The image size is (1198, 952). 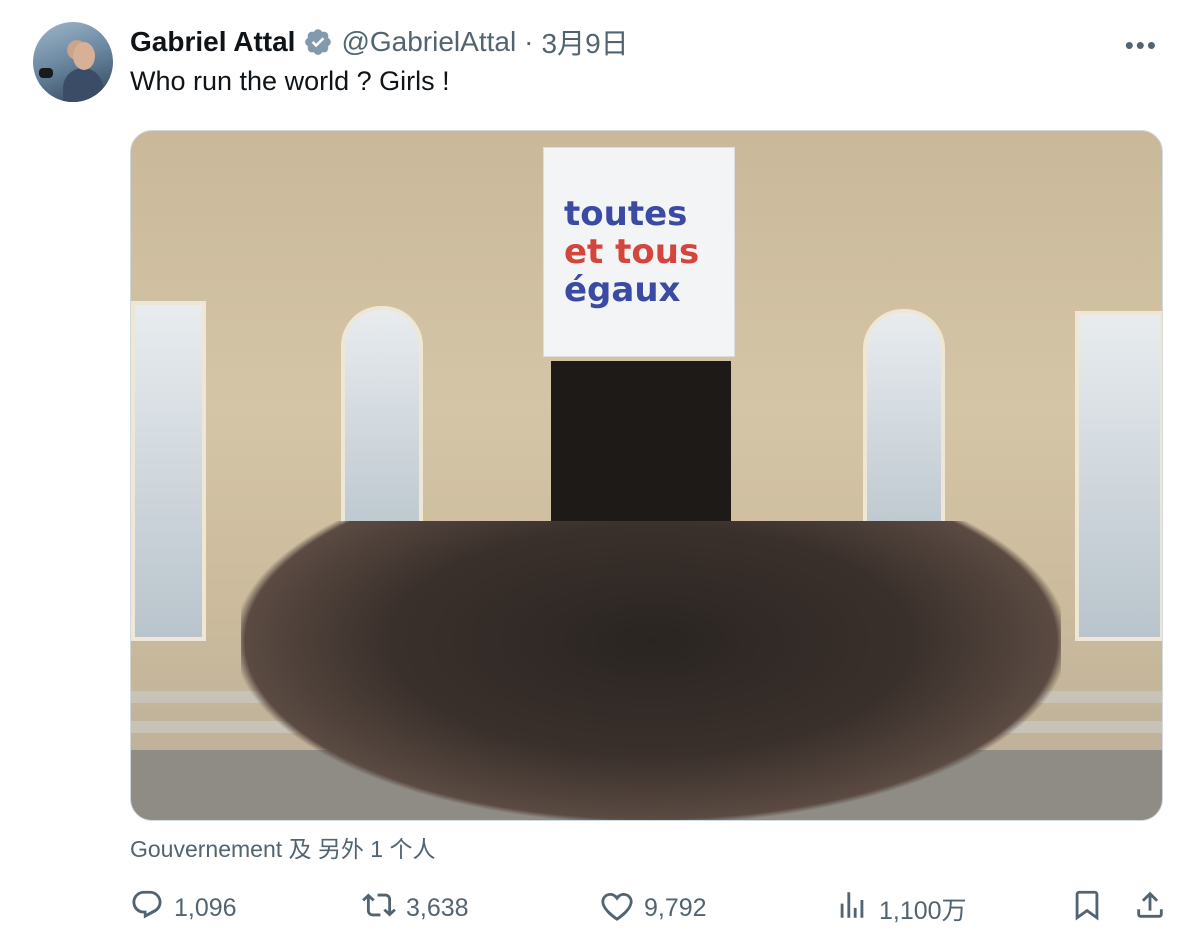 What do you see at coordinates (318, 42) in the screenshot?
I see `verified-badge-icon` at bounding box center [318, 42].